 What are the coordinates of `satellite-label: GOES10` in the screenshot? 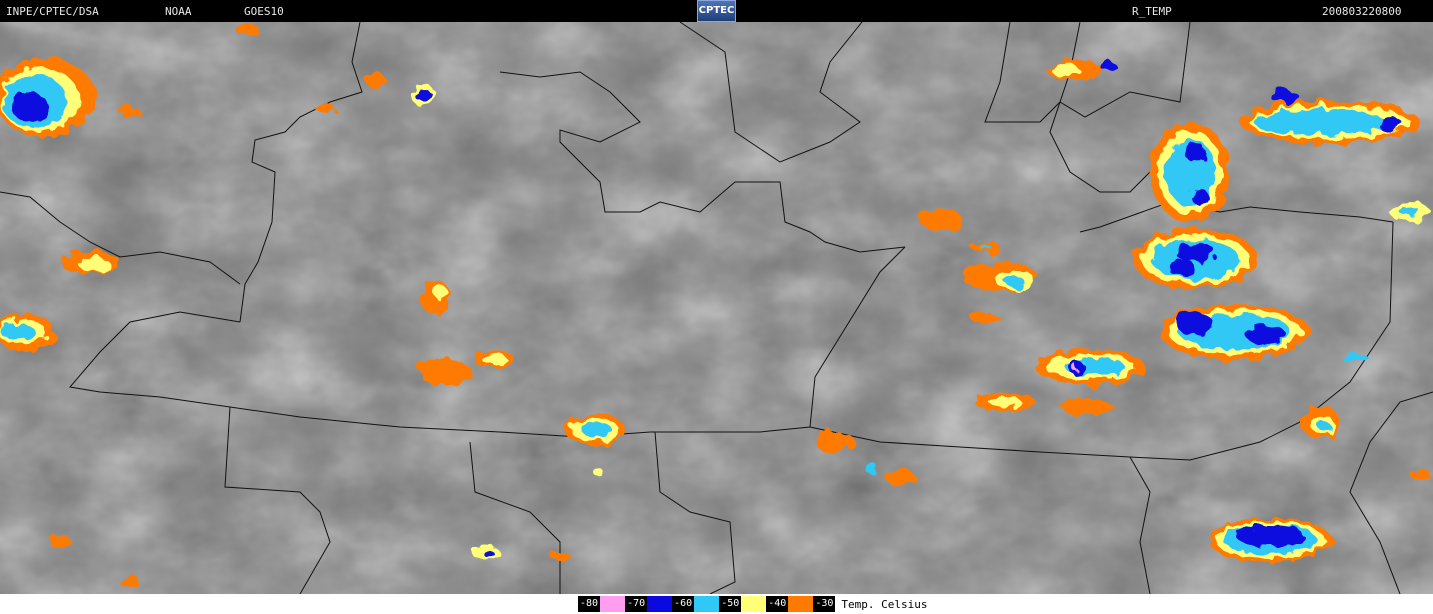 It's located at (264, 11).